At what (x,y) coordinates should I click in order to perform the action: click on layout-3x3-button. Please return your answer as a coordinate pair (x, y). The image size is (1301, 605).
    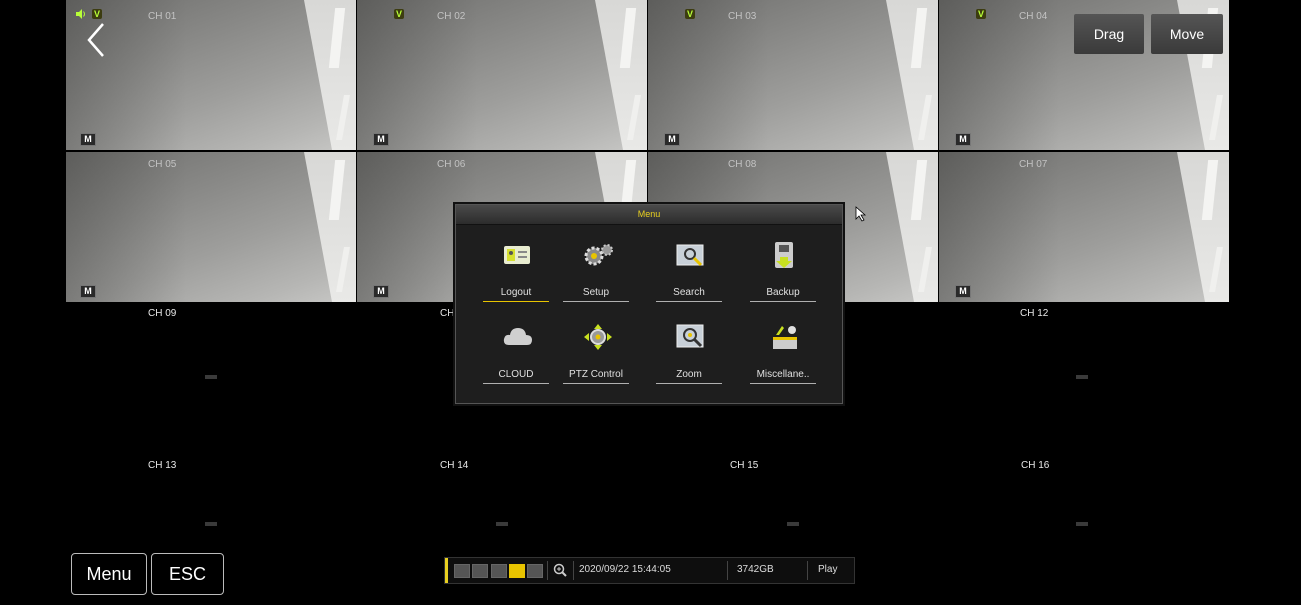
    Looking at the image, I should click on (499, 571).